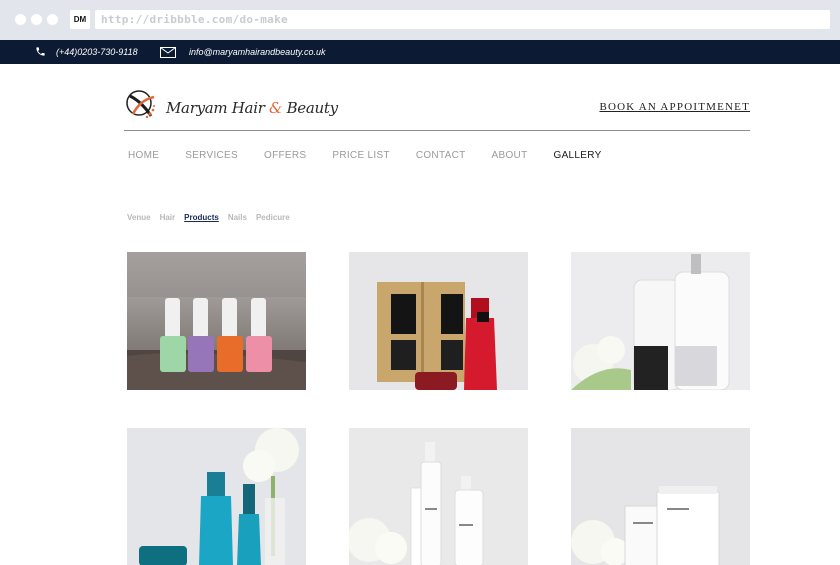 This screenshot has height=565, width=840. I want to click on filter-hair: Hair, so click(168, 217).